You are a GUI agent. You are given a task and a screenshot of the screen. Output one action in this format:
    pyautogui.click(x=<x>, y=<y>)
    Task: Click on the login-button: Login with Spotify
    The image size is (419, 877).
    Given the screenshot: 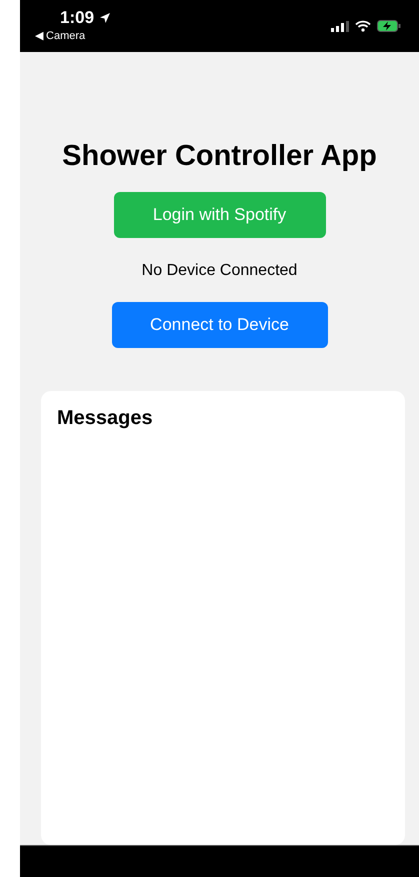 What is the action you would take?
    pyautogui.click(x=220, y=215)
    